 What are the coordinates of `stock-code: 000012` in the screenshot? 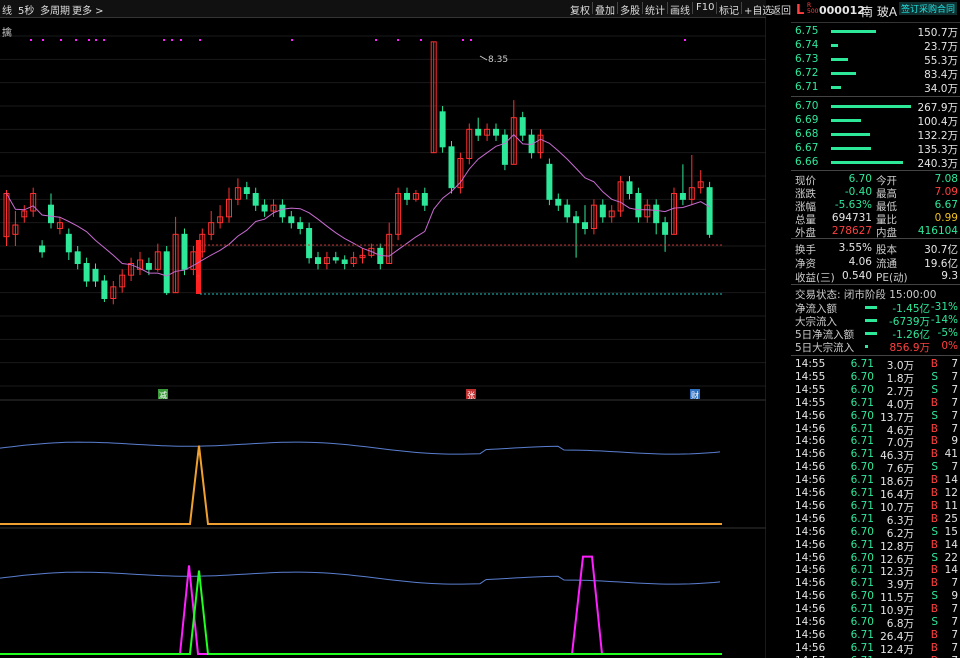 It's located at (842, 10).